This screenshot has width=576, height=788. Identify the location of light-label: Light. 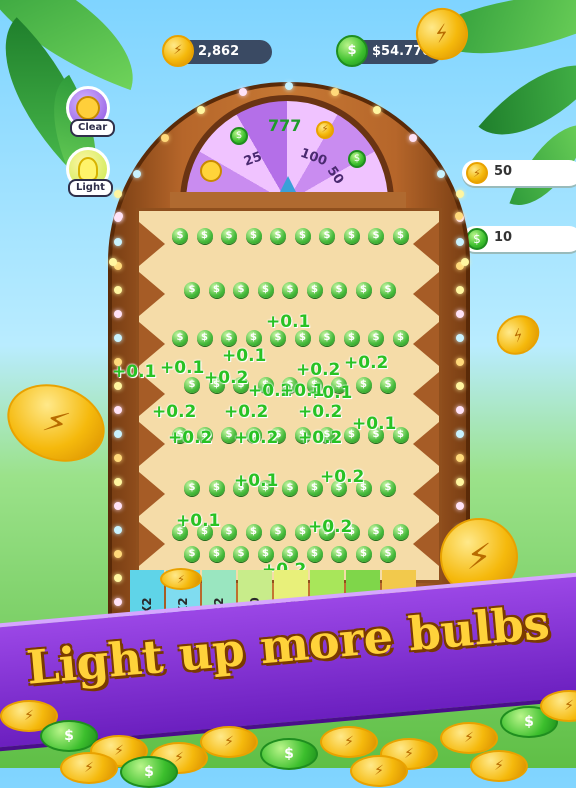
(90, 188).